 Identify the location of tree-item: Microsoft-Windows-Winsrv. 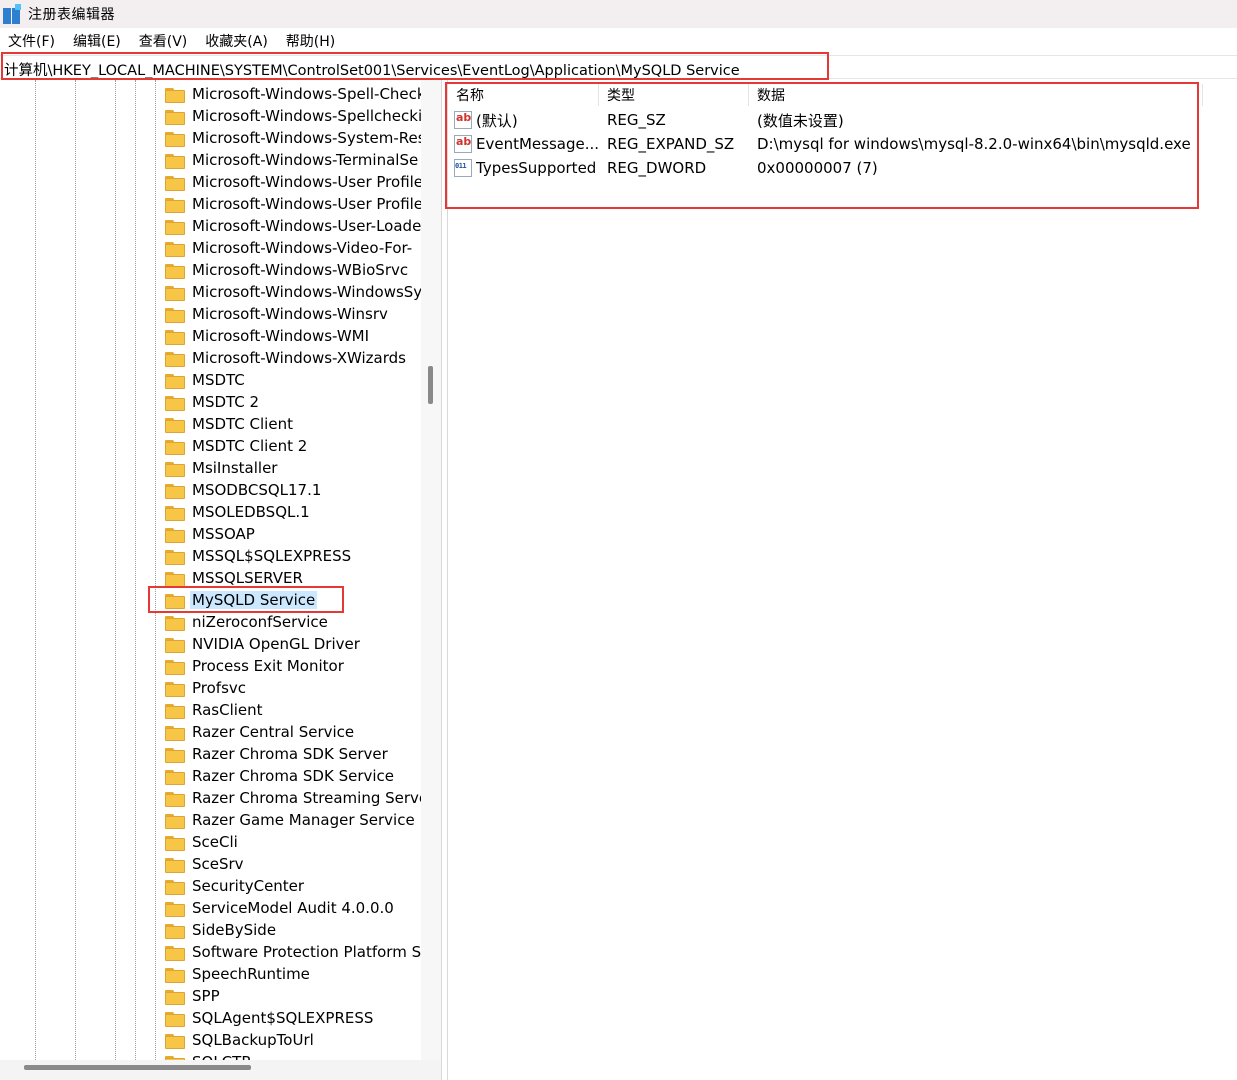
(293, 314).